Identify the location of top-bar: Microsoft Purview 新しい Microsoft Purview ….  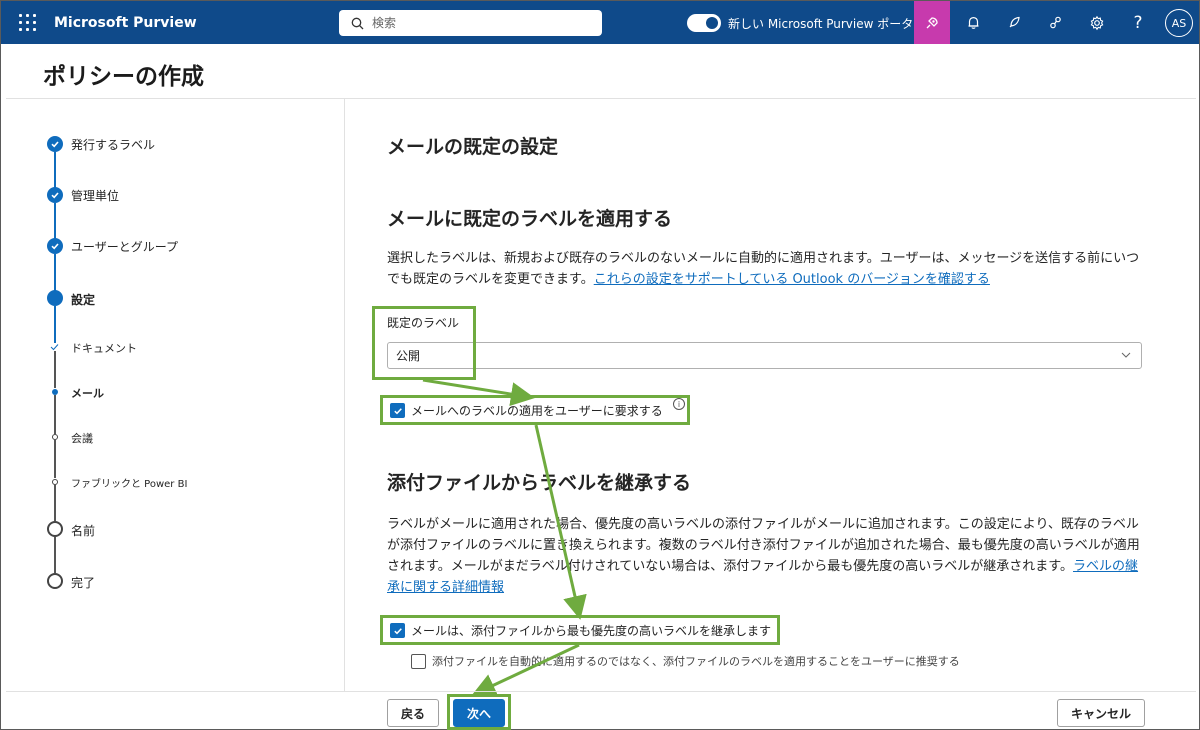
(600, 22).